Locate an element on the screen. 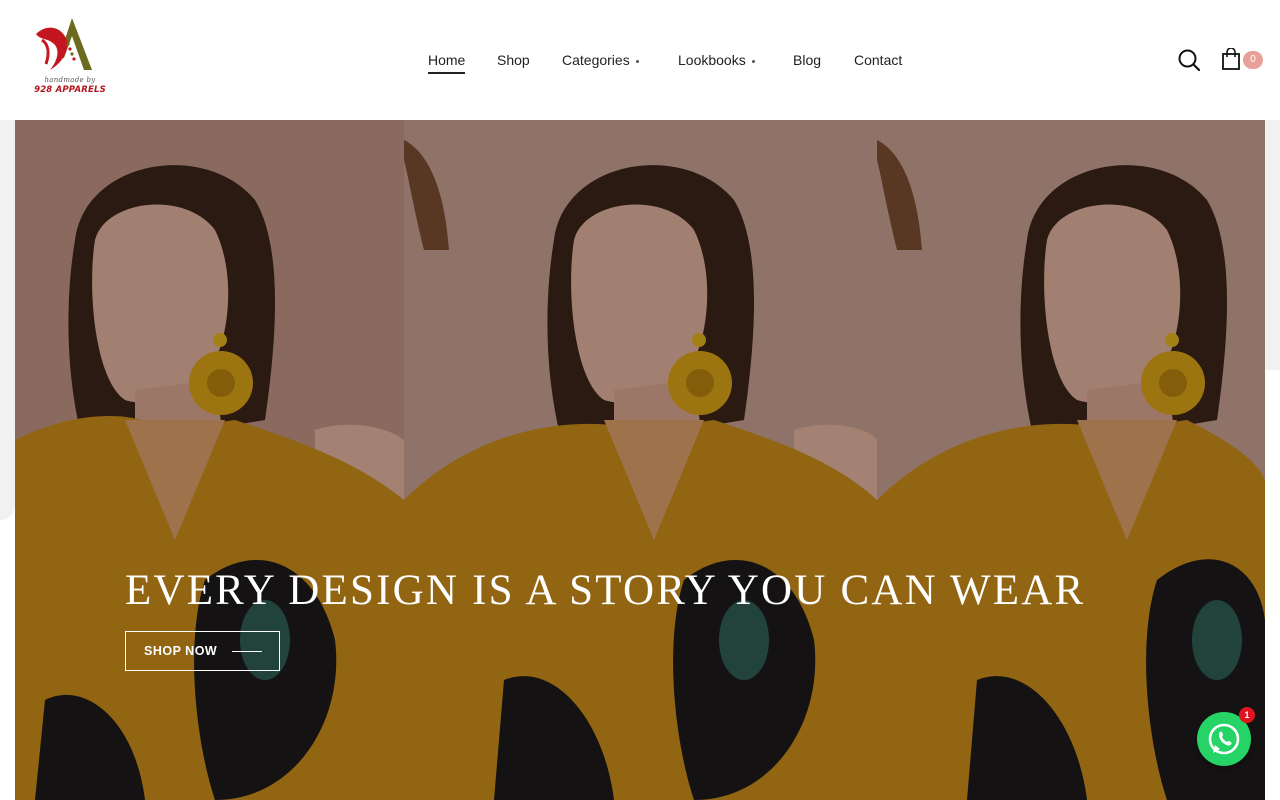  cart-count-badge: 0 is located at coordinates (1253, 60).